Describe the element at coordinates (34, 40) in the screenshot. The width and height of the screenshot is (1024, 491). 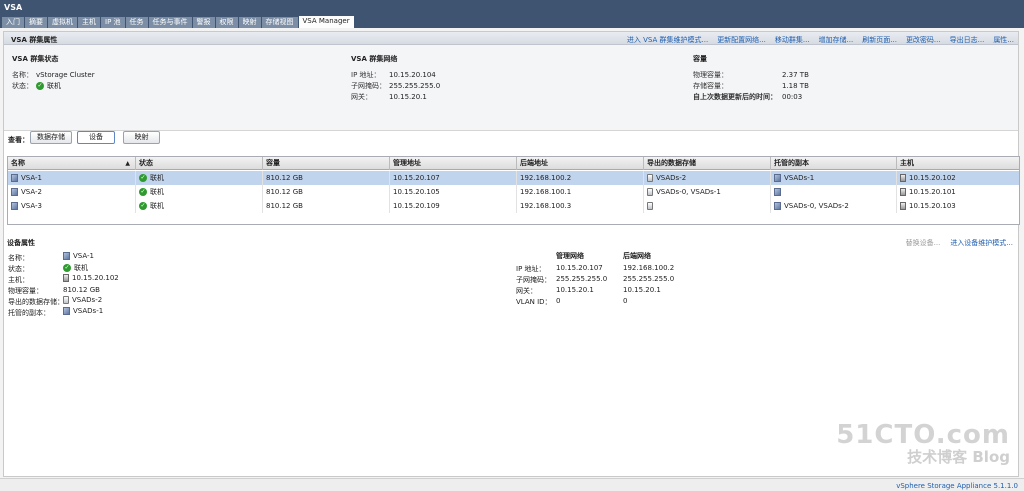
I see `cluster-properties-title: VSA 群集属性` at that location.